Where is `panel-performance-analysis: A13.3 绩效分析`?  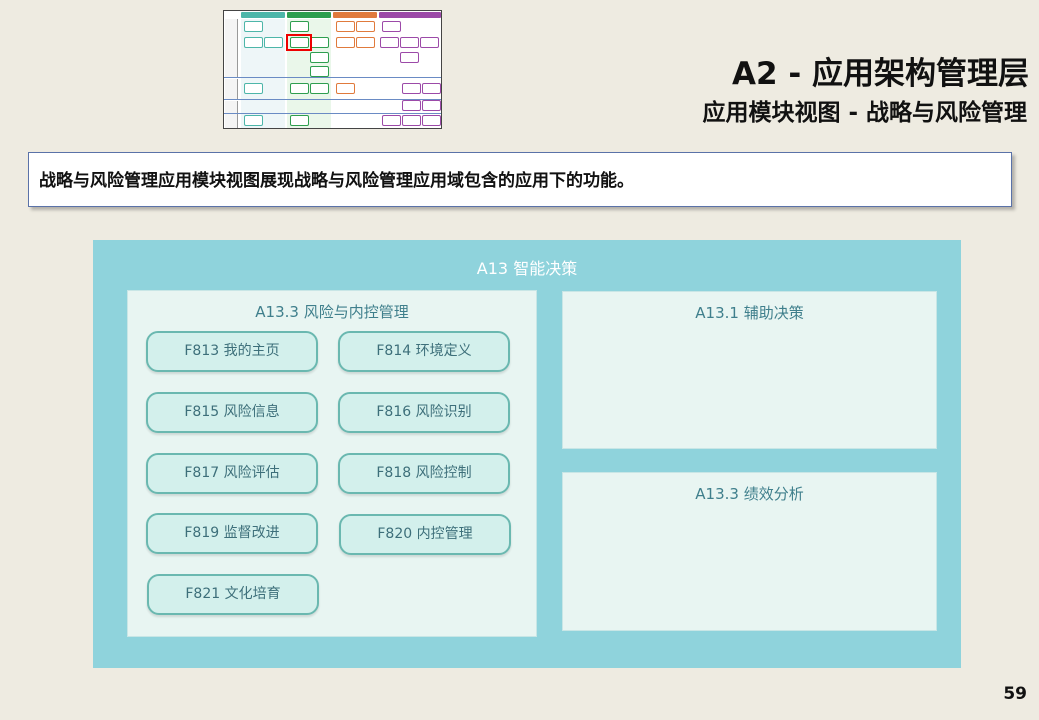
panel-performance-analysis: A13.3 绩效分析 is located at coordinates (749, 551).